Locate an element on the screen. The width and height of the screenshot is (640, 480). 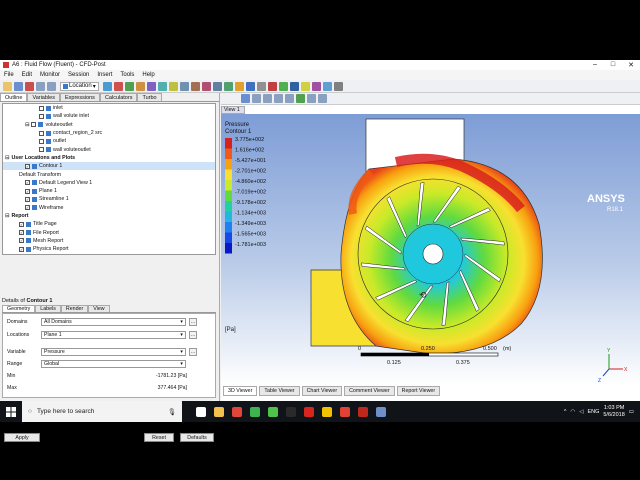
tree-item: ⊟ User Locations and Plots is located at coordinates (109, 158).